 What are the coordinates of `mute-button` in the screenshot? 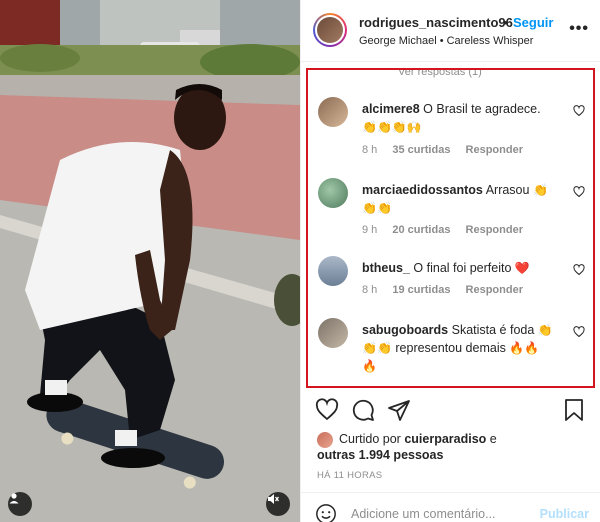 It's located at (278, 504).